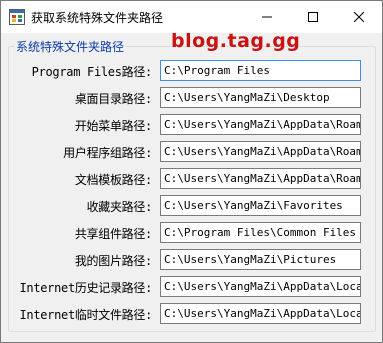  I want to click on label-internet-history: Internet历史记录路径:, so click(85, 288).